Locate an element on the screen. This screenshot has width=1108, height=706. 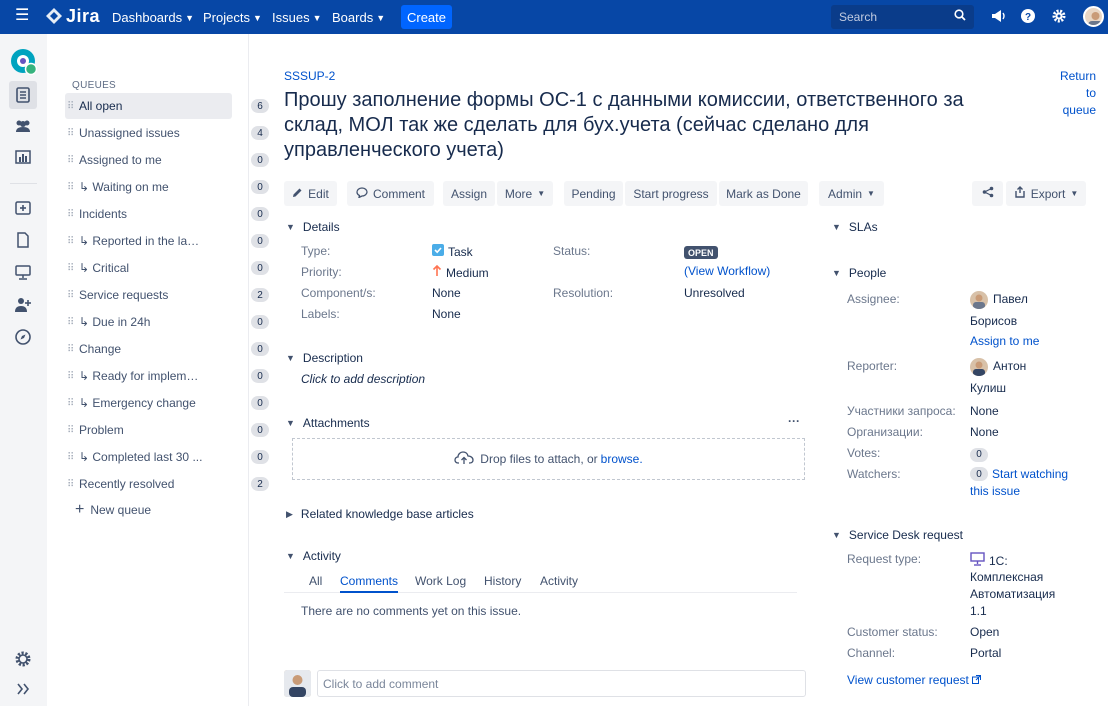
new-queue-link: + New queue is located at coordinates (113, 510).